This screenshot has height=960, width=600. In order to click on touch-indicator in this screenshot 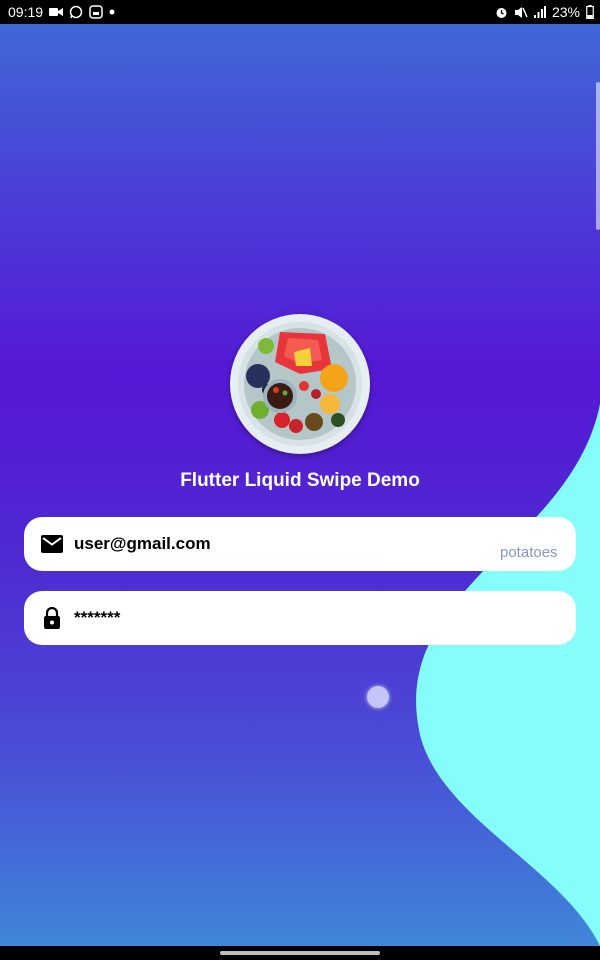, I will do `click(378, 697)`.